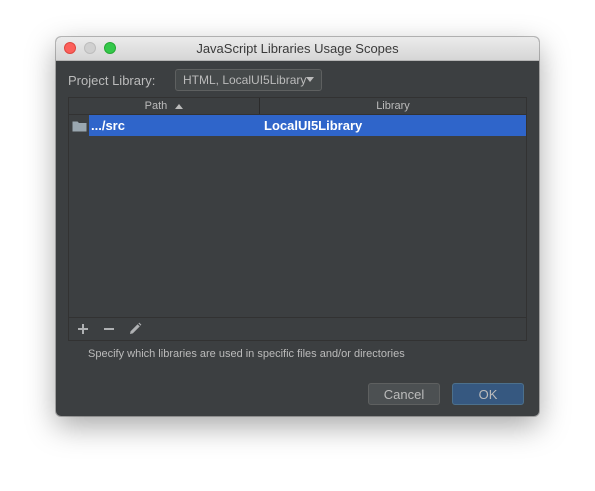  I want to click on column-header-library: Library, so click(393, 106).